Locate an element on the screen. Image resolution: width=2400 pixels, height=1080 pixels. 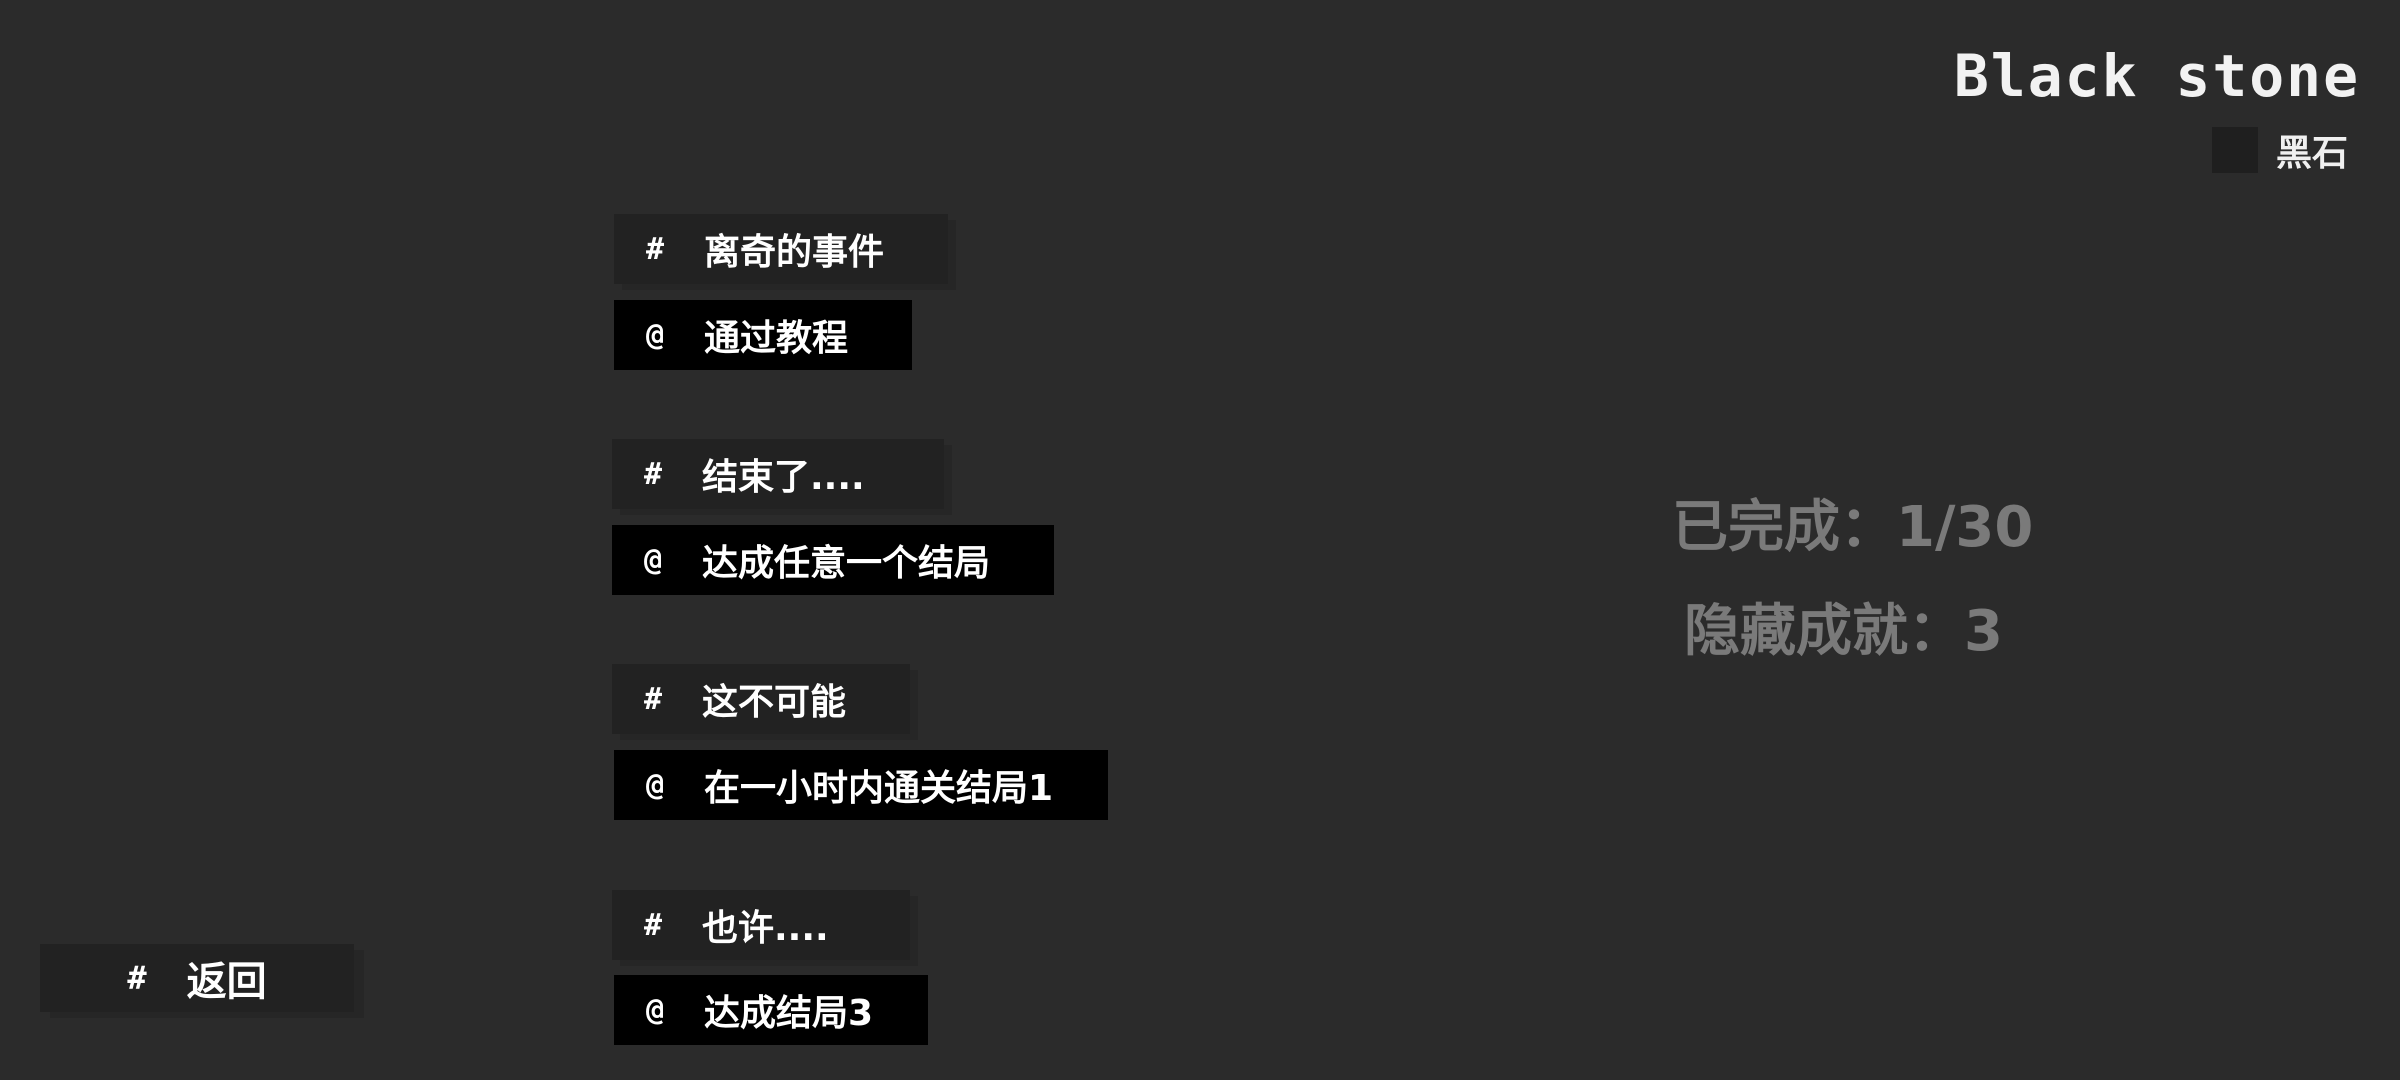
achievement-name-1: # 离奇的事件 is located at coordinates (781, 249).